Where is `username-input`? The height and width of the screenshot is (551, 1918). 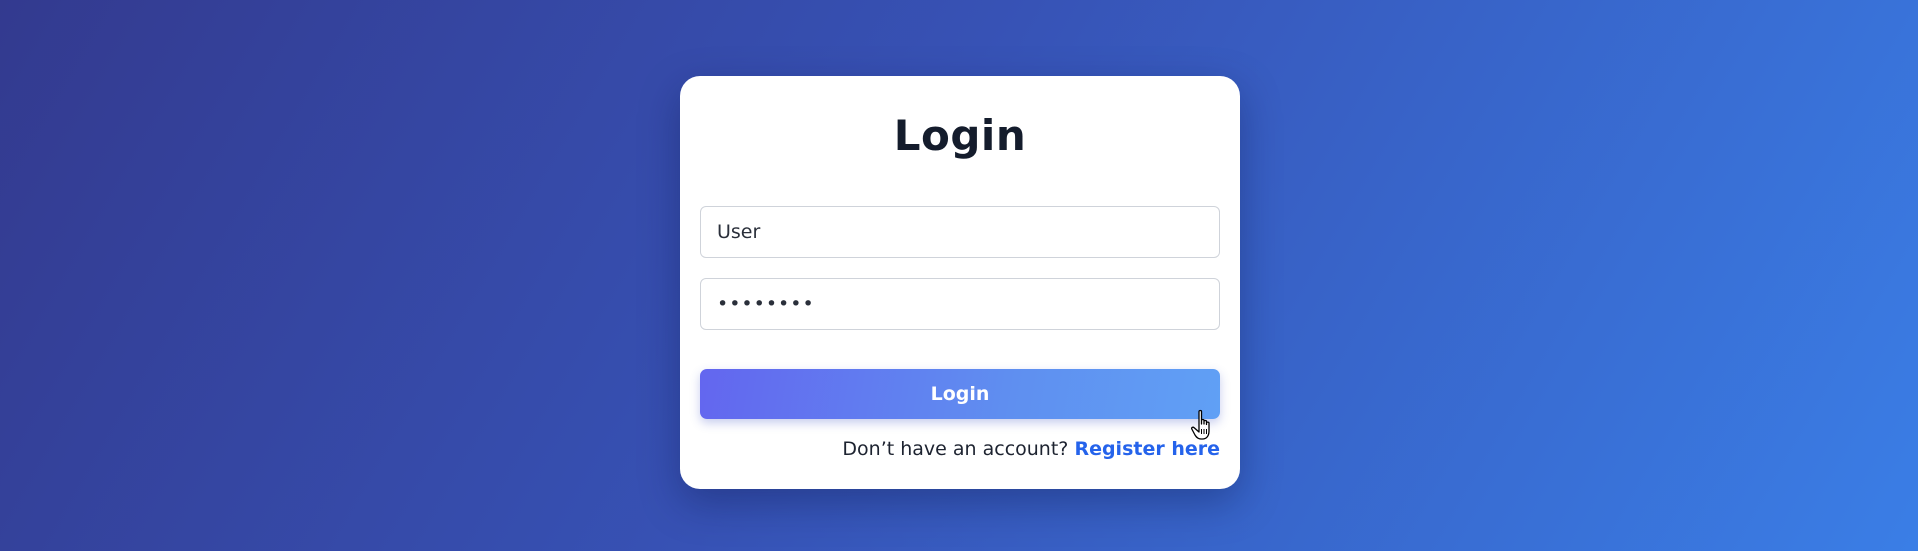
username-input is located at coordinates (960, 232).